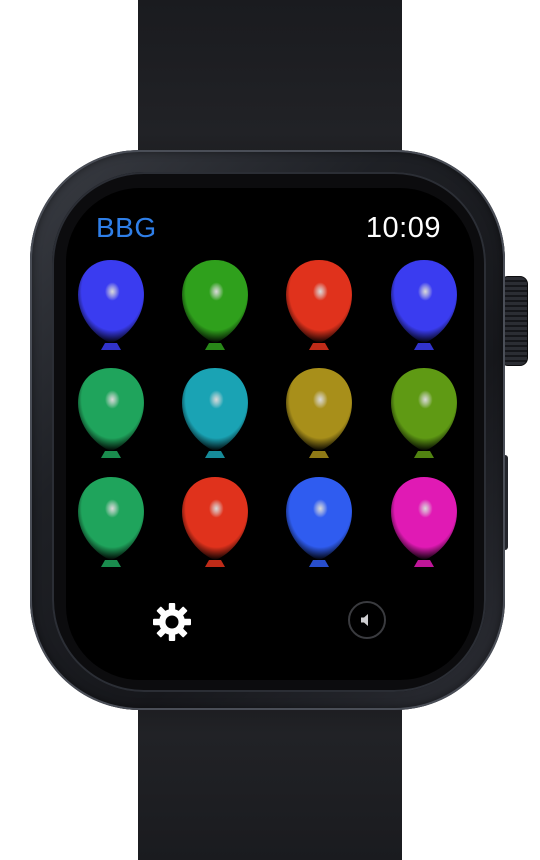 The width and height of the screenshot is (540, 860). I want to click on balloon-r2-c1, so click(111, 414).